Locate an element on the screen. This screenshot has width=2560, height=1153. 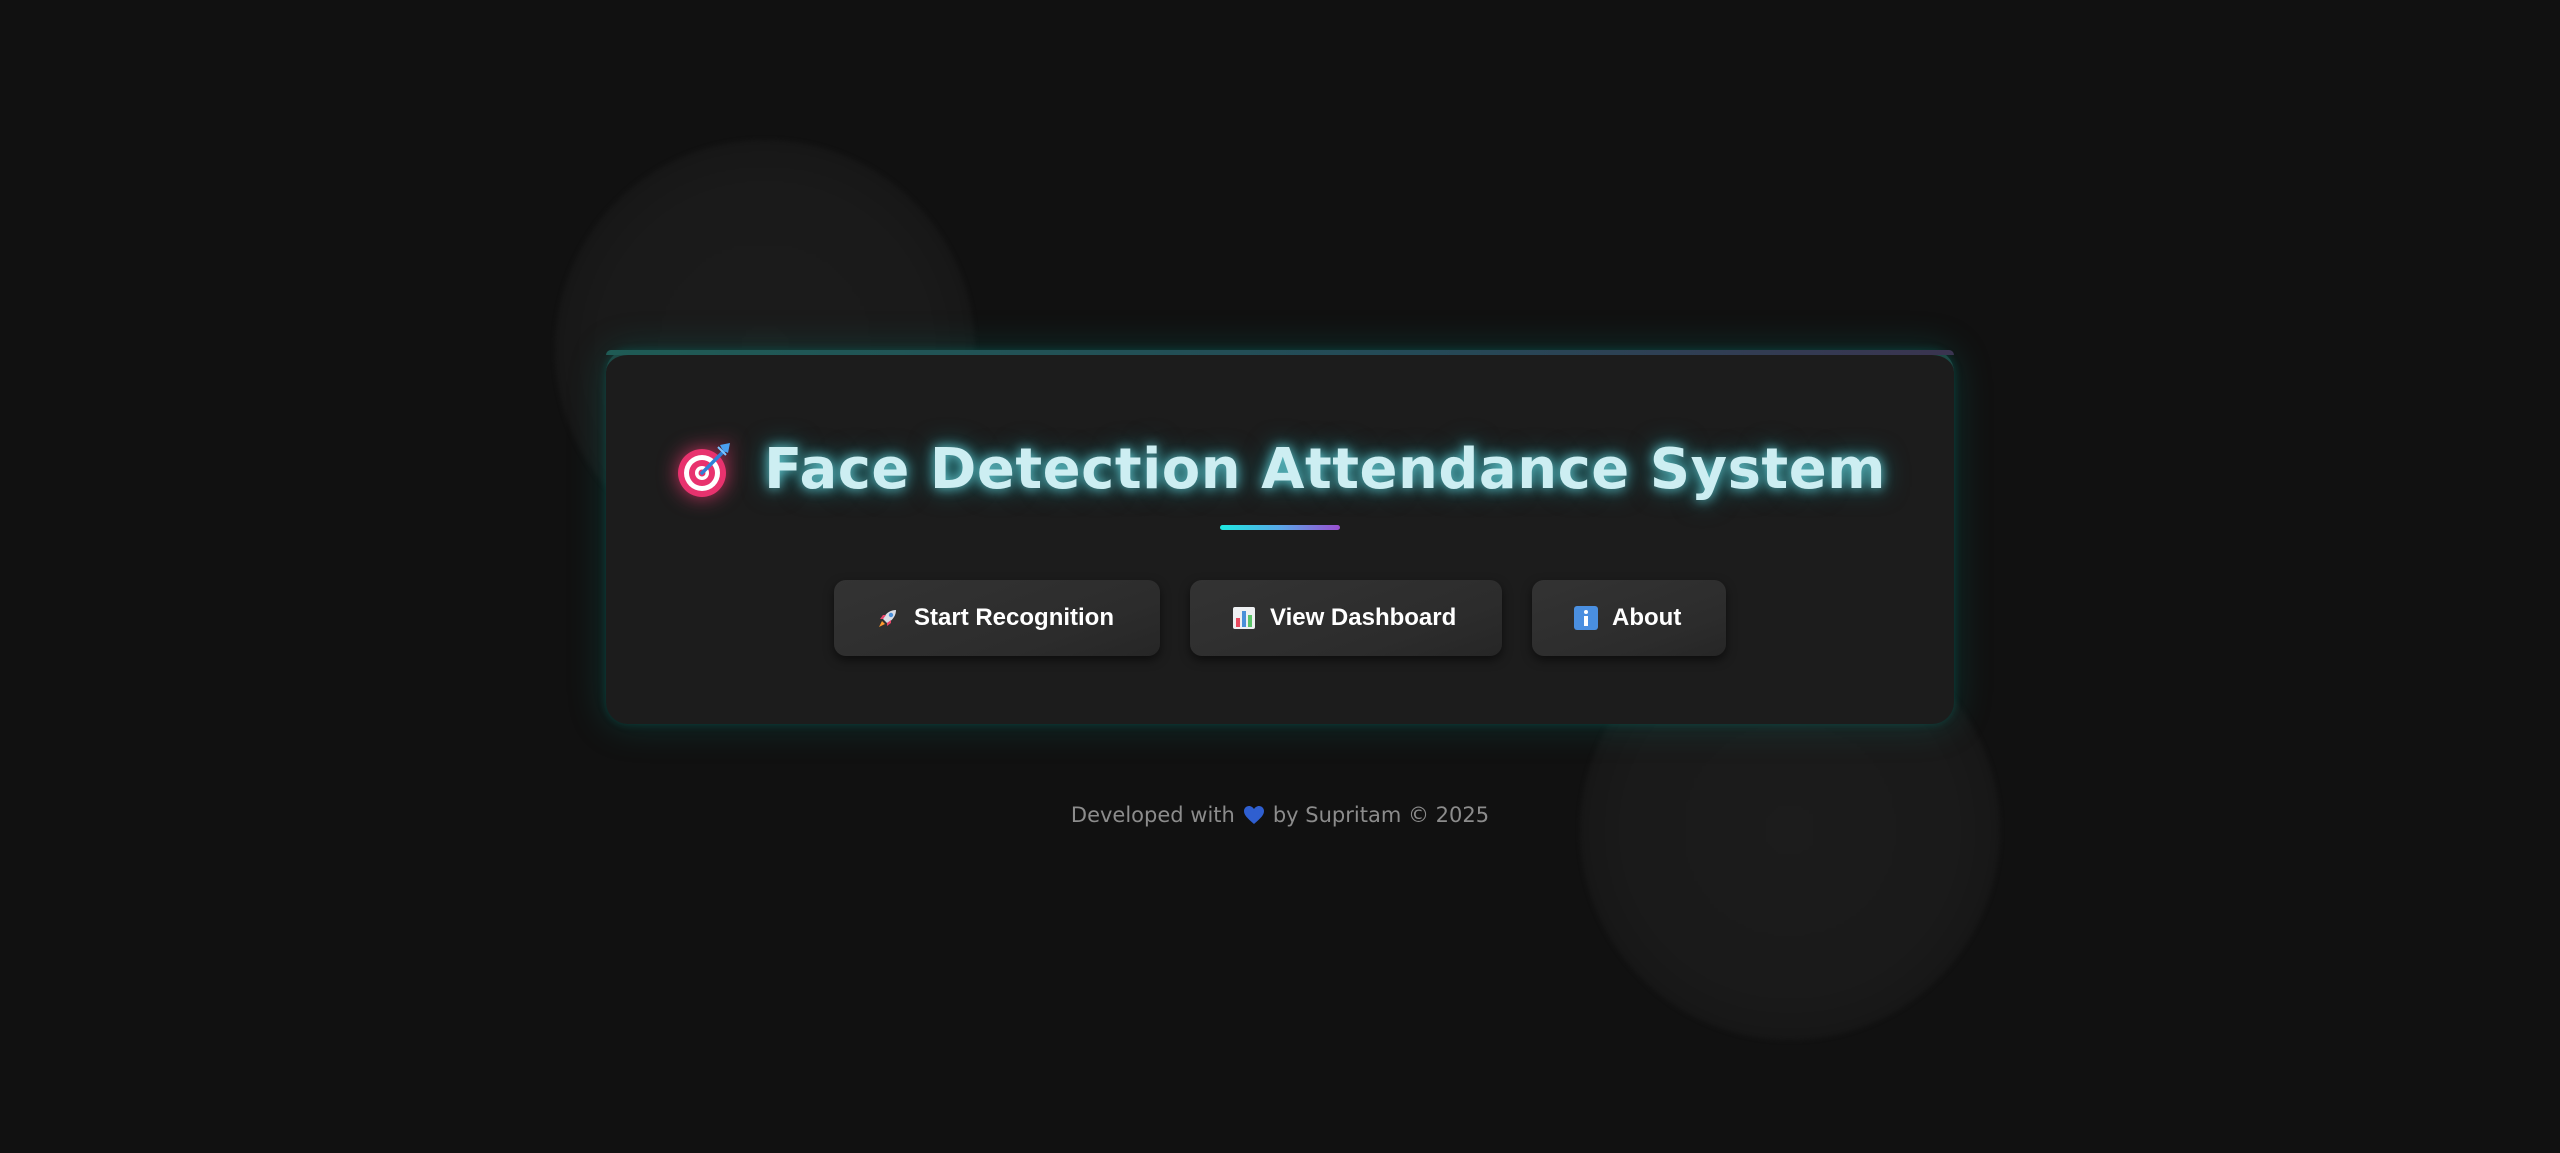
footer: Developed with by Supritam © 2025 is located at coordinates (1280, 815).